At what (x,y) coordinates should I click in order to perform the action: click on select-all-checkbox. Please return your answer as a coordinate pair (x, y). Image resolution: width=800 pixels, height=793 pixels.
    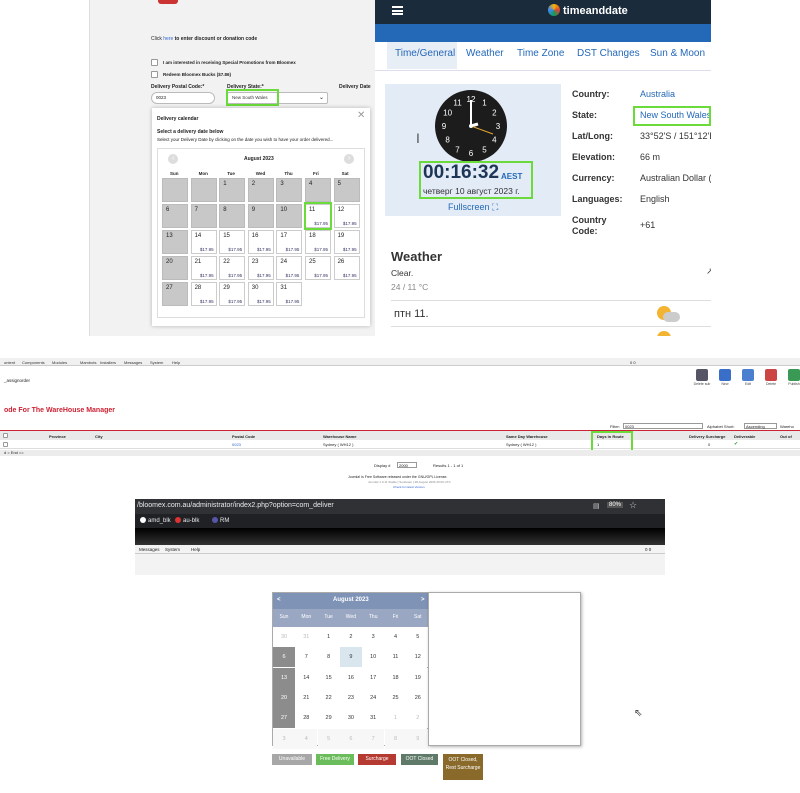
    Looking at the image, I should click on (5, 435).